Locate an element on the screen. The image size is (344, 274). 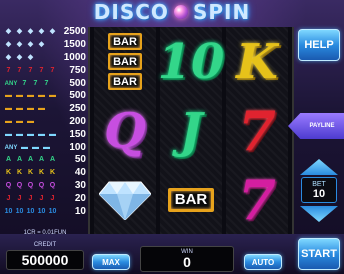
bet-increase-button is located at coordinates (319, 167).